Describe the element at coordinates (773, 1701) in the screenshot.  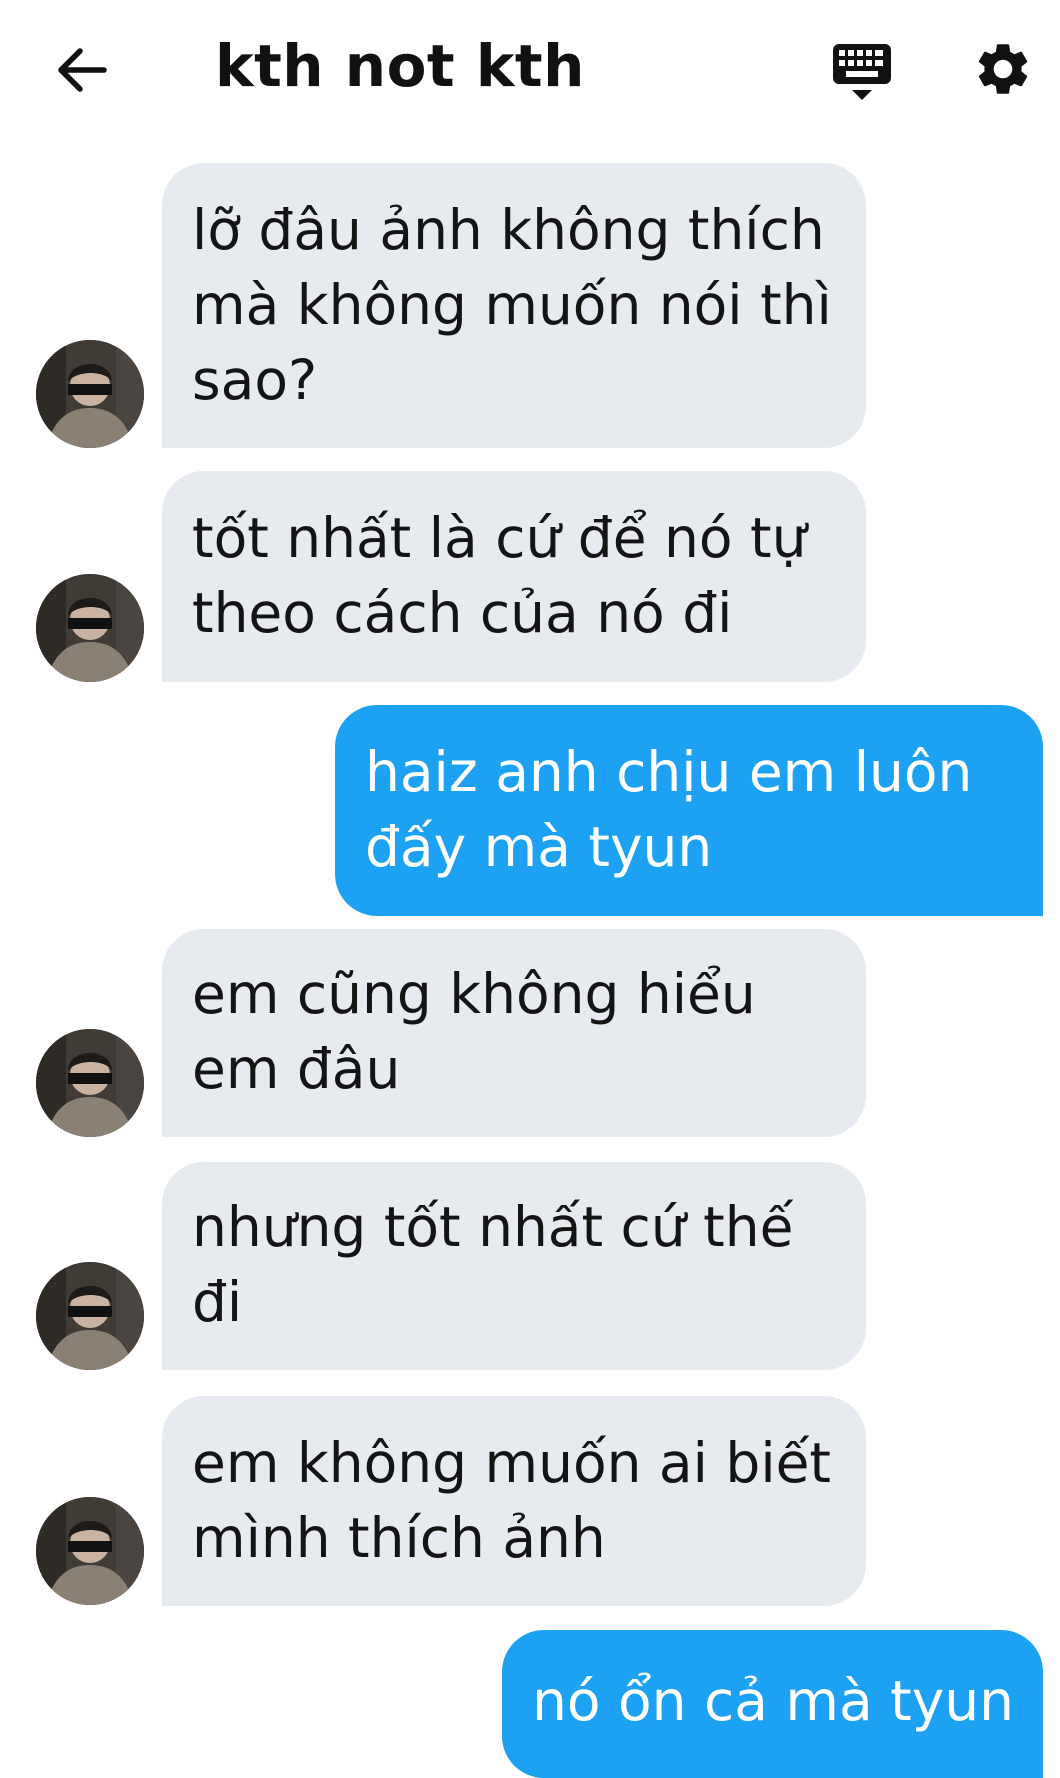
I see `message-line: nó ổn cả mà tyun` at that location.